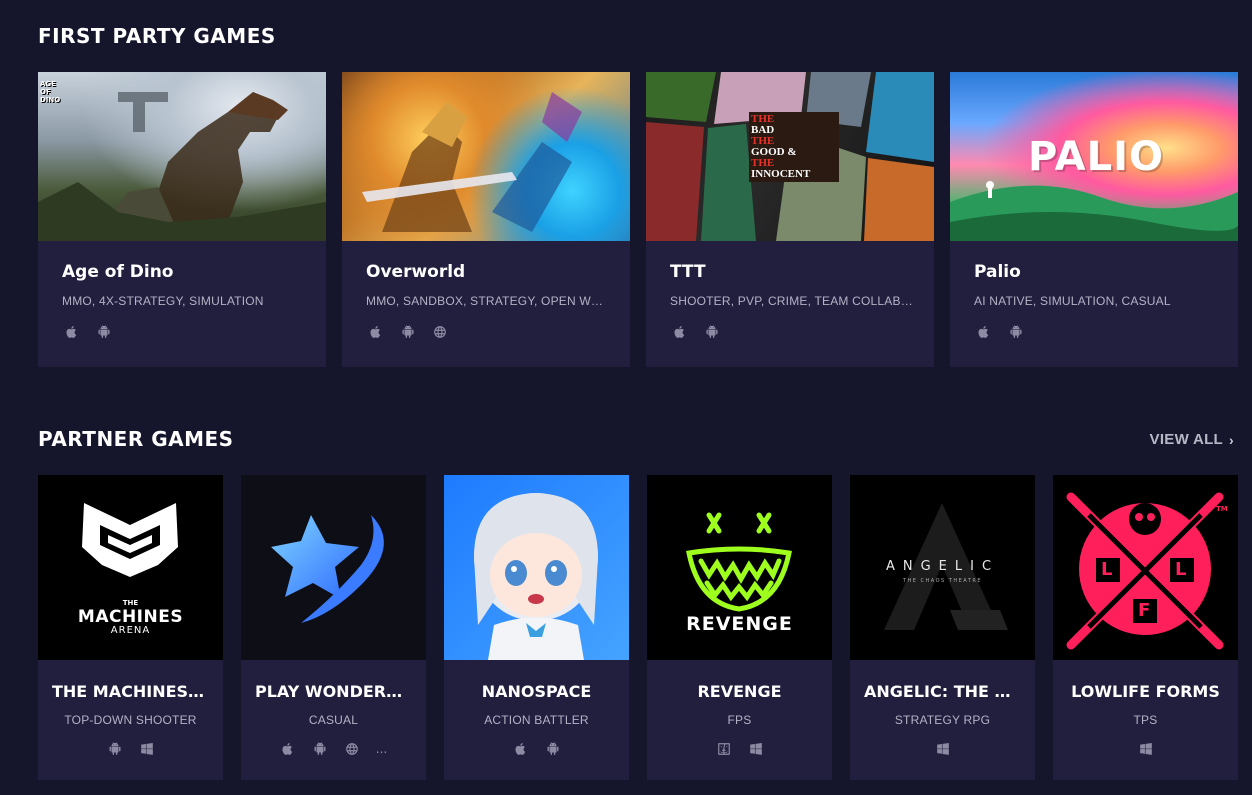 The width and height of the screenshot is (1252, 795). I want to click on game-title: Age of Dino, so click(118, 272).